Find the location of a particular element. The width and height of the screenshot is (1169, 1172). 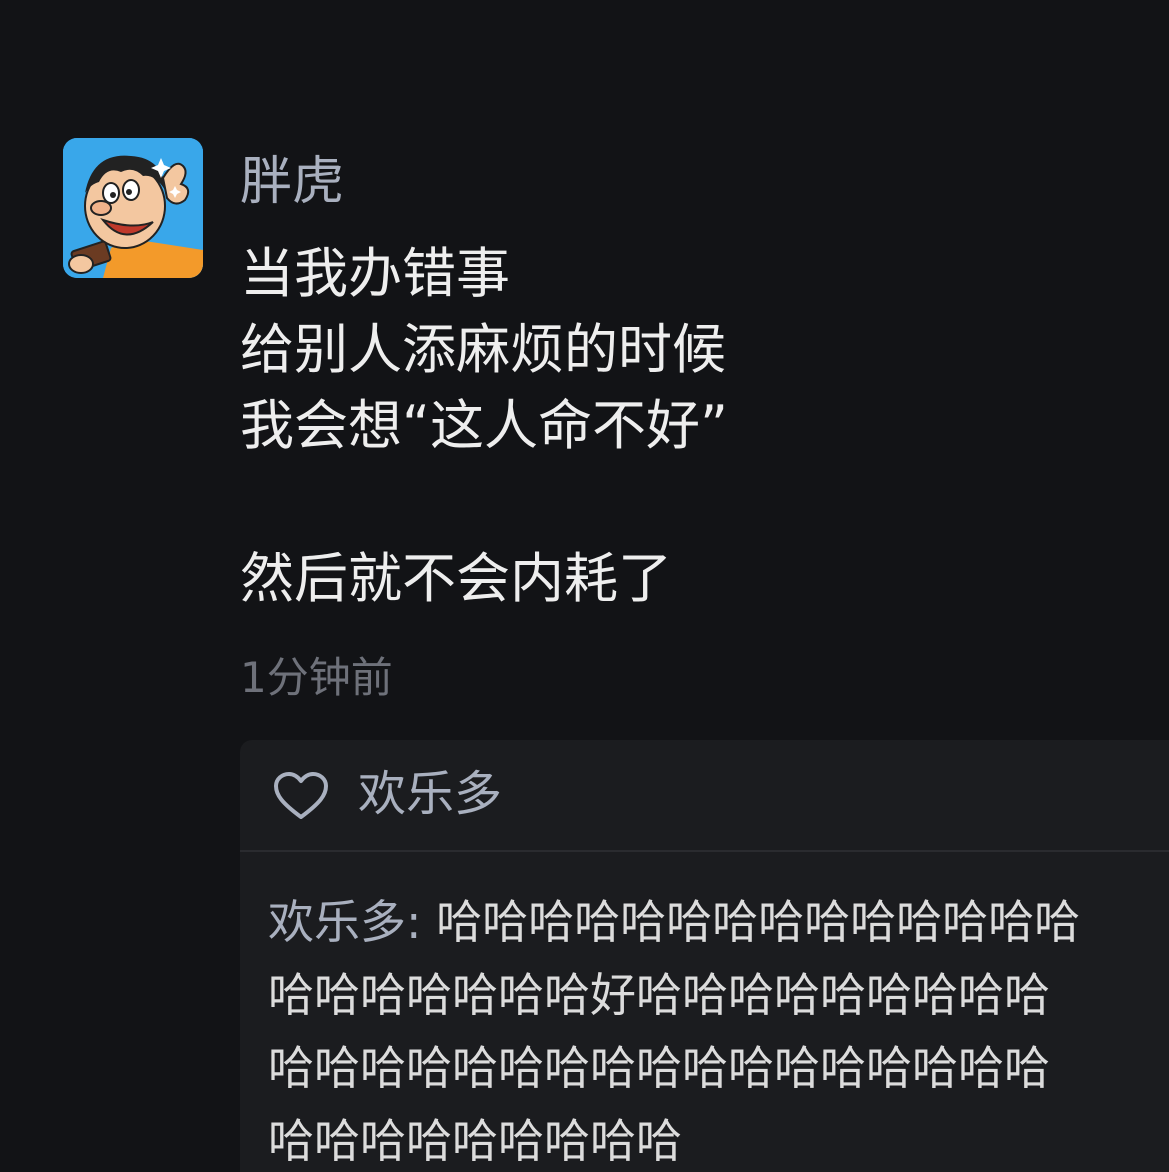

avatar is located at coordinates (133, 208).